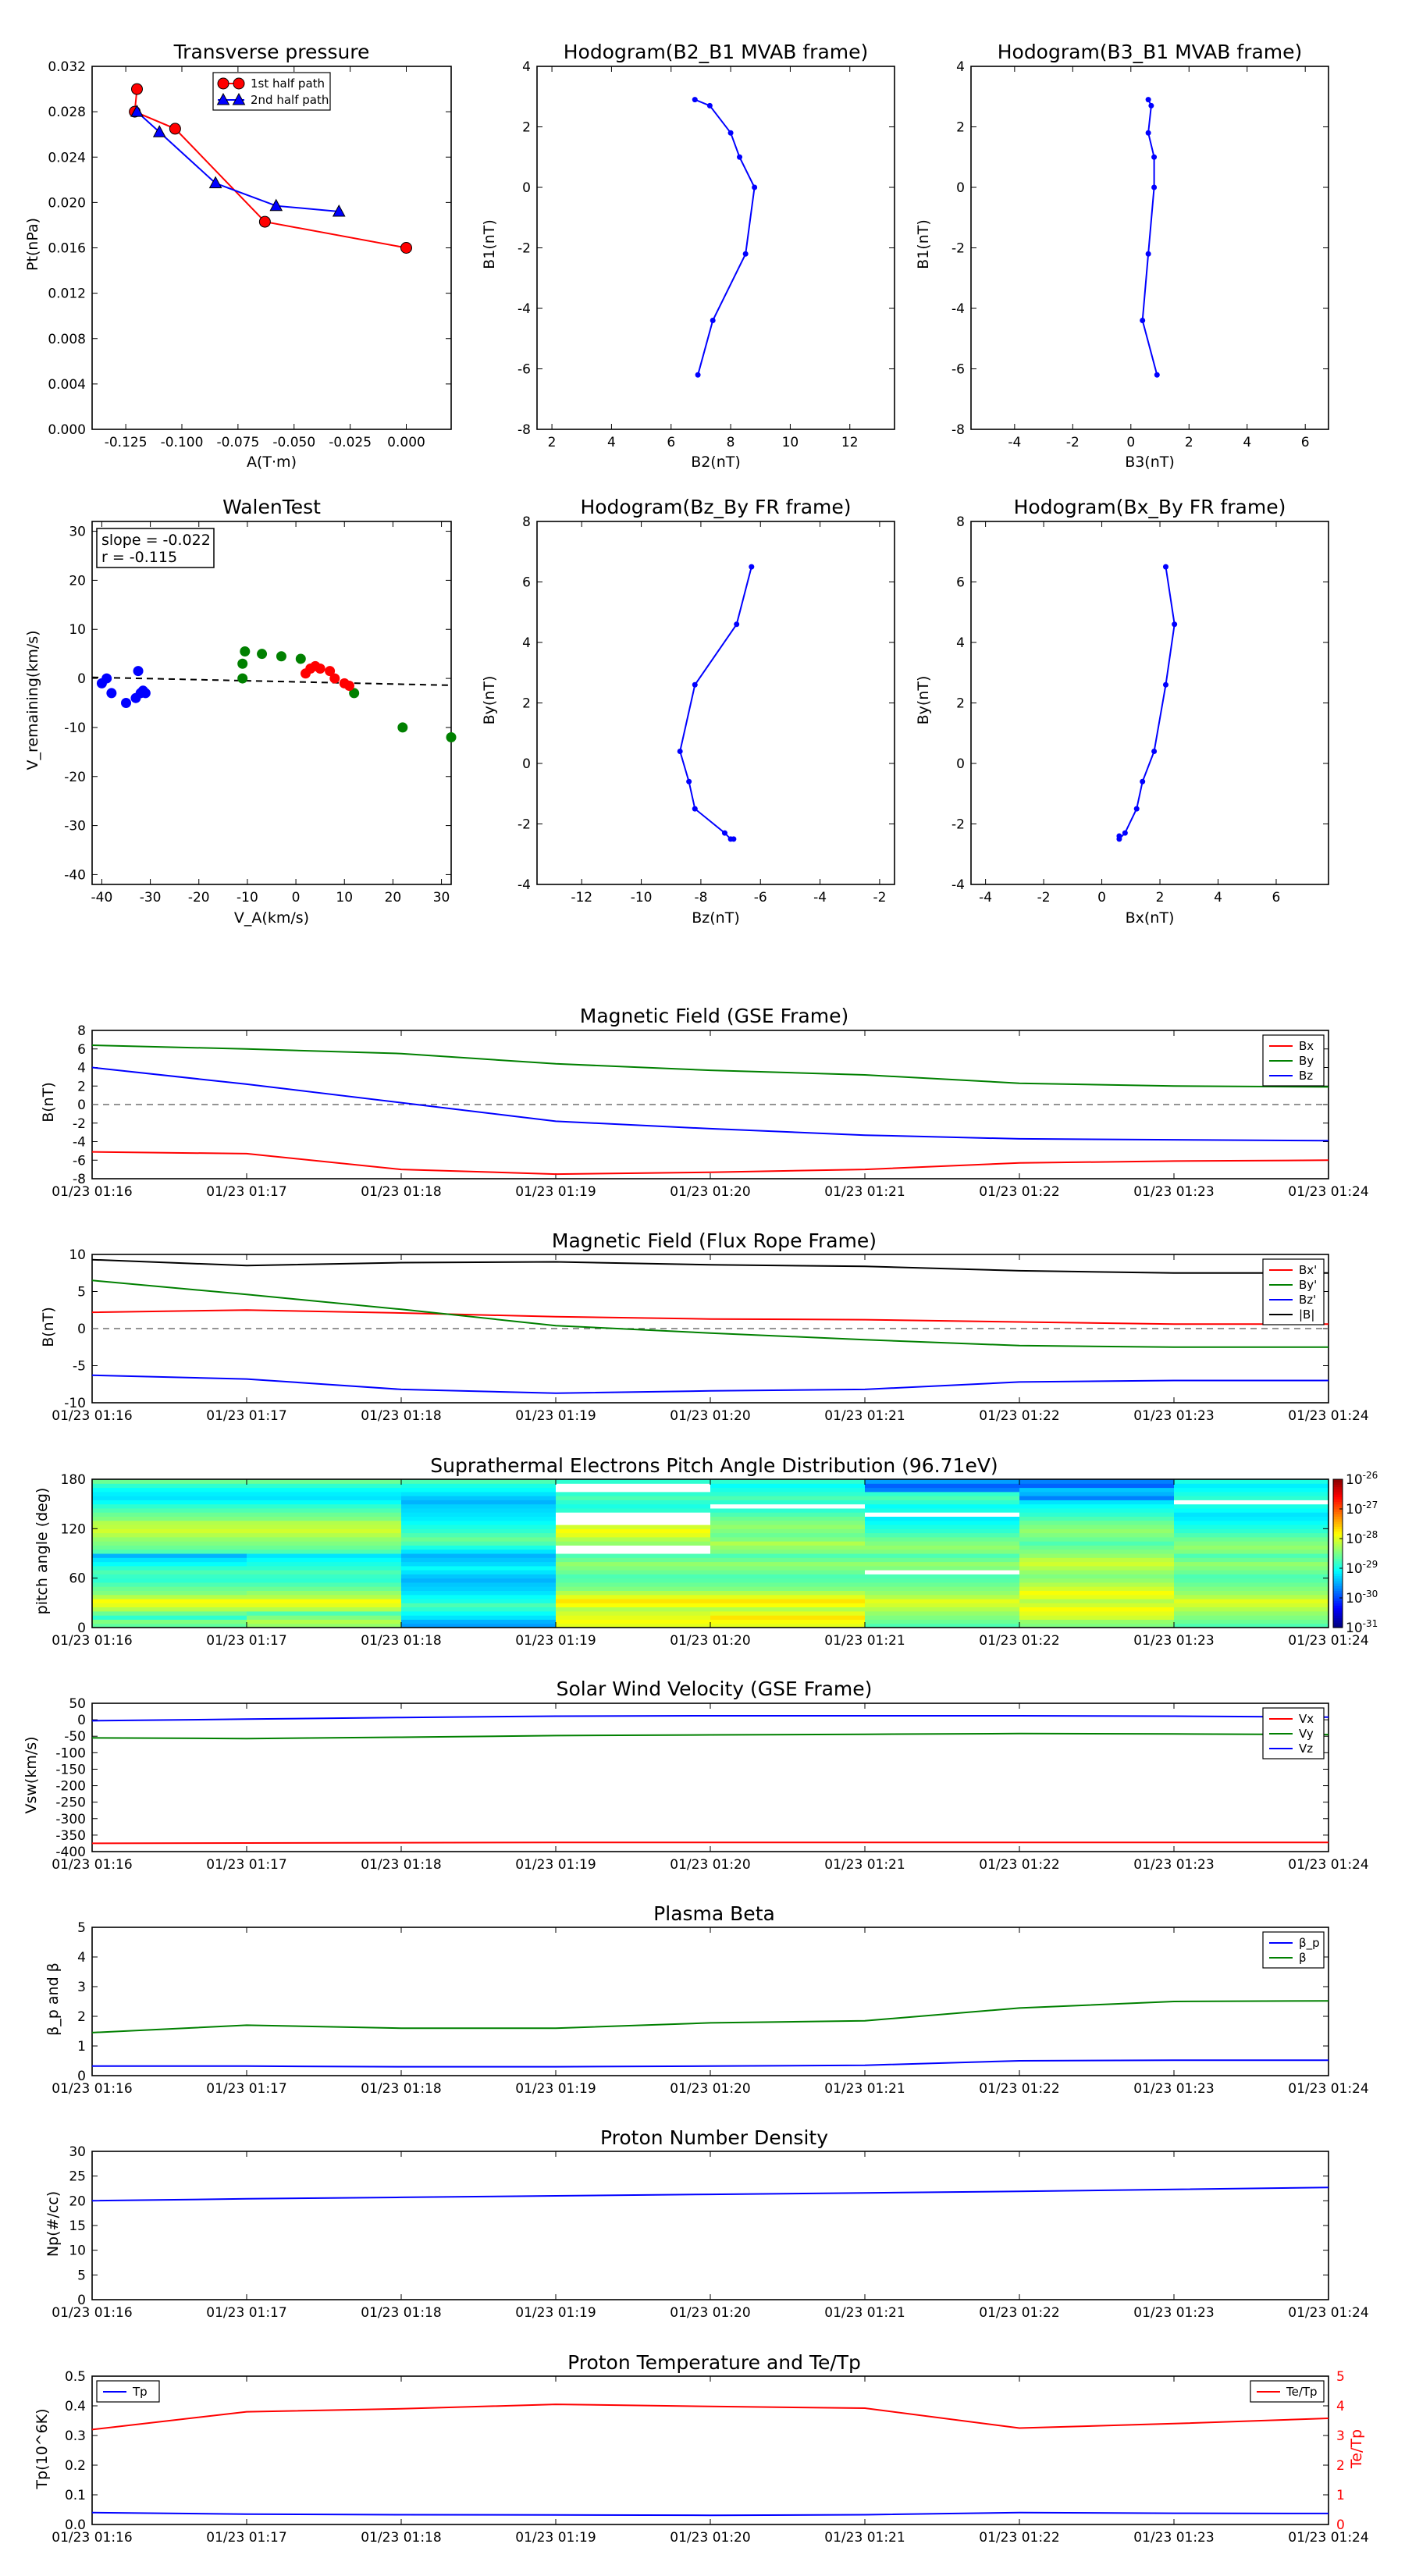 Image resolution: width=1405 pixels, height=2576 pixels. I want to click on beta-xtick-label: 01/23 01:19, so click(555, 2089).